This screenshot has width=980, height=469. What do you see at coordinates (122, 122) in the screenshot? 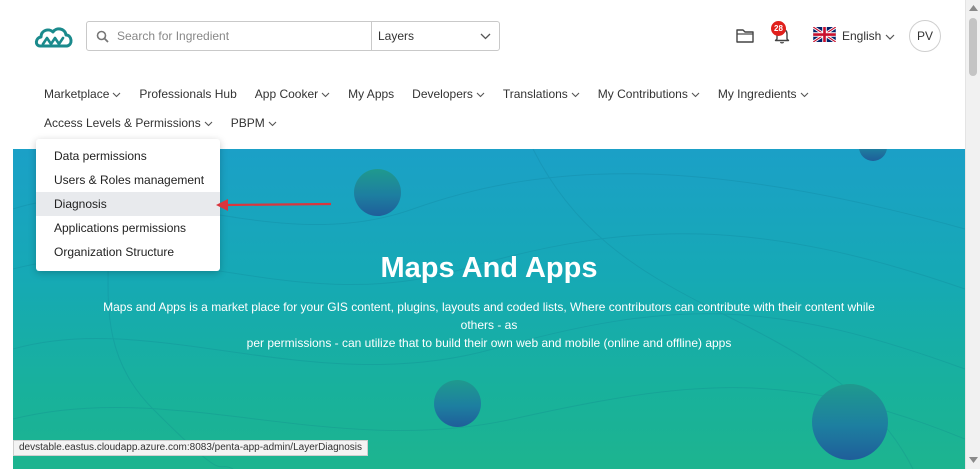
I see `nav-item-label: Access Levels & Permissions` at bounding box center [122, 122].